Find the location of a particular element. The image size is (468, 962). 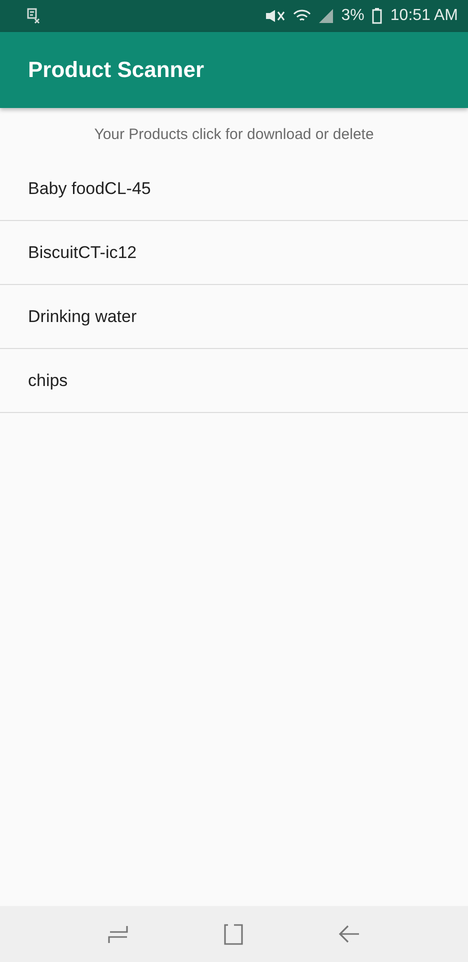

app-title: Product Scanner is located at coordinates (116, 70).